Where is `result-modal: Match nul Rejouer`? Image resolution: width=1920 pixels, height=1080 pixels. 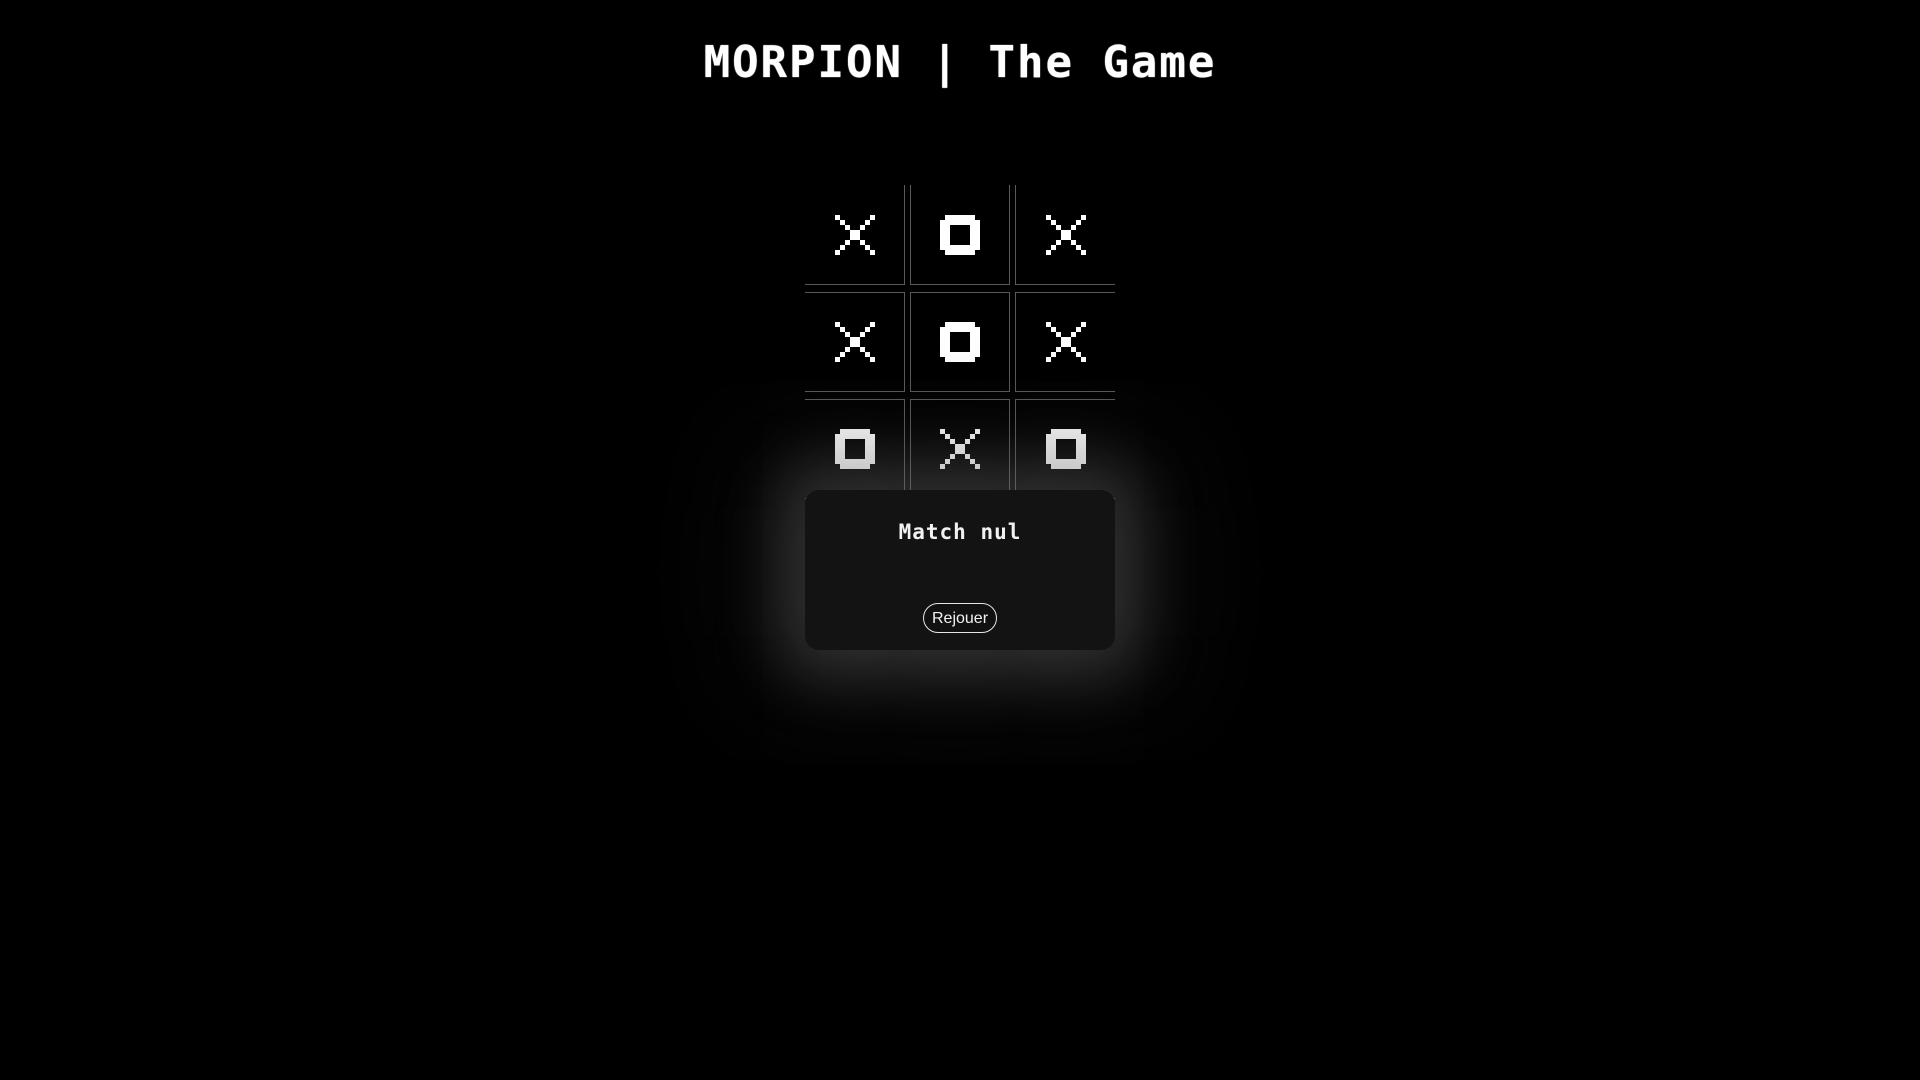
result-modal: Match nul Rejouer is located at coordinates (960, 570).